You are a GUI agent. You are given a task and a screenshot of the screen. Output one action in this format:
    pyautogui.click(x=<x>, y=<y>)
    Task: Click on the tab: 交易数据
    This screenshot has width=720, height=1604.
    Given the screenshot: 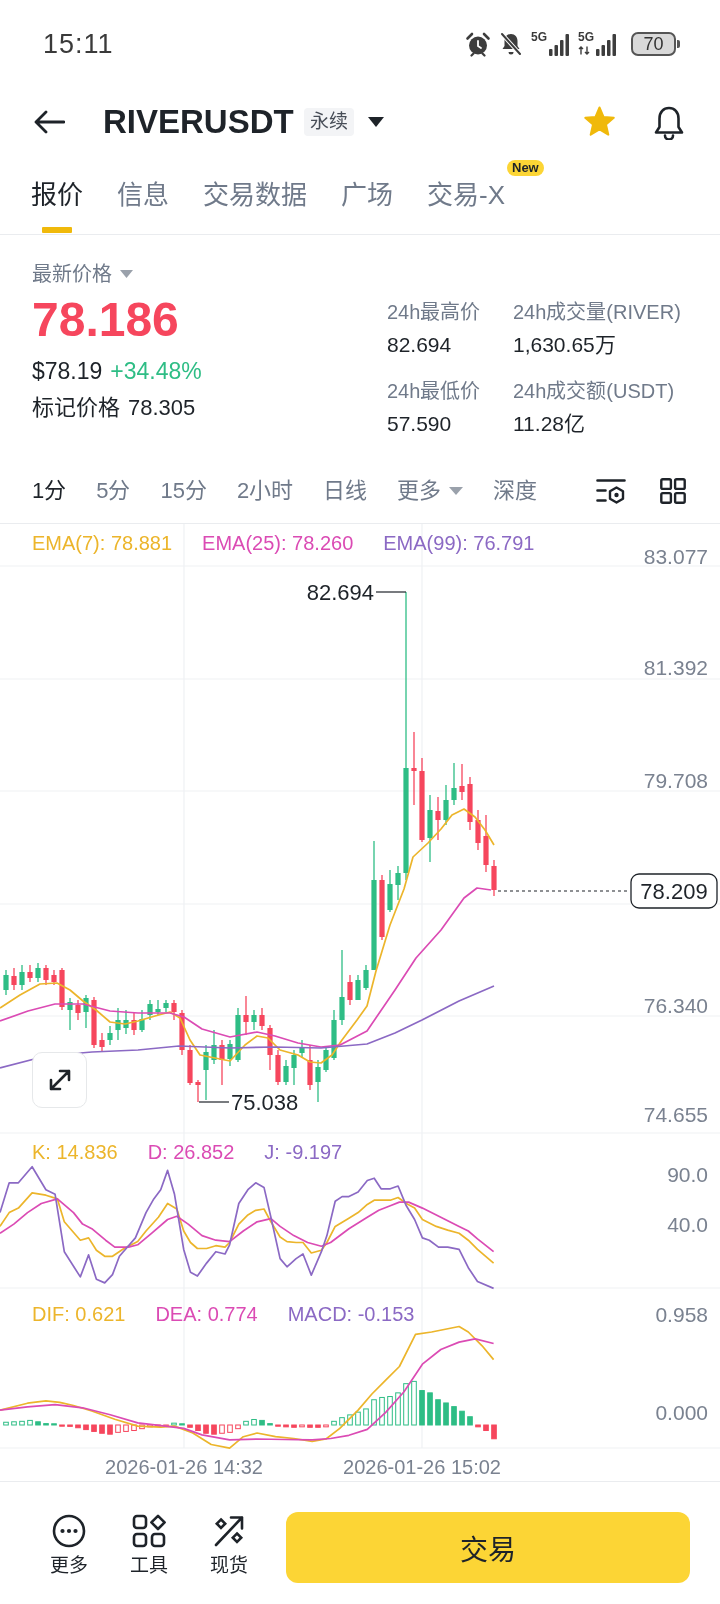 What is the action you would take?
    pyautogui.click(x=255, y=206)
    